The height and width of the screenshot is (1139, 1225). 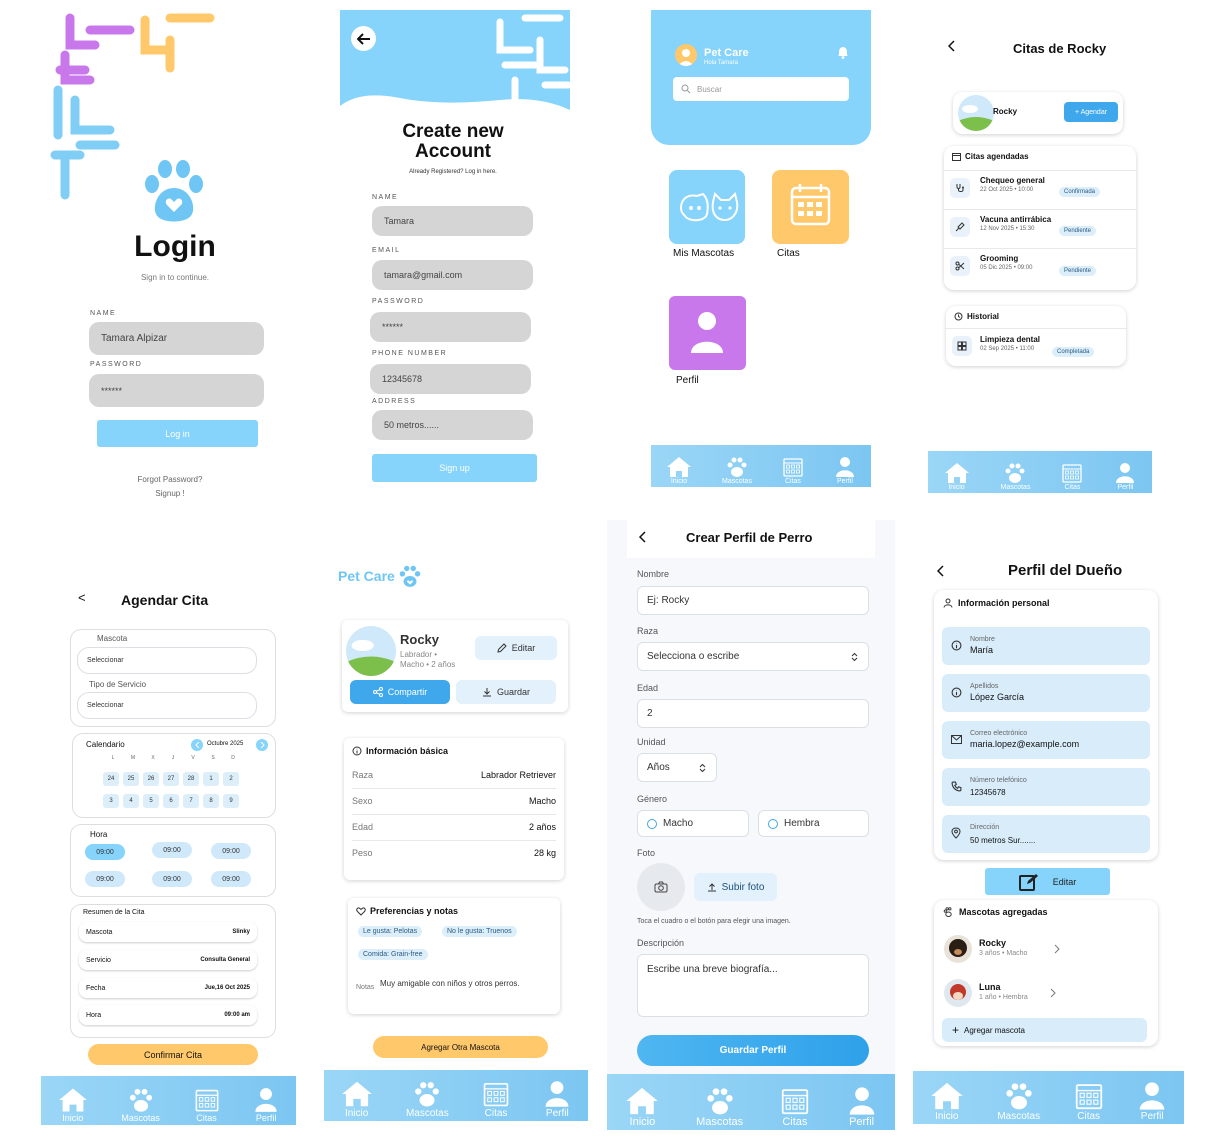 What do you see at coordinates (454, 468) in the screenshot?
I see `signup-button: Sign up` at bounding box center [454, 468].